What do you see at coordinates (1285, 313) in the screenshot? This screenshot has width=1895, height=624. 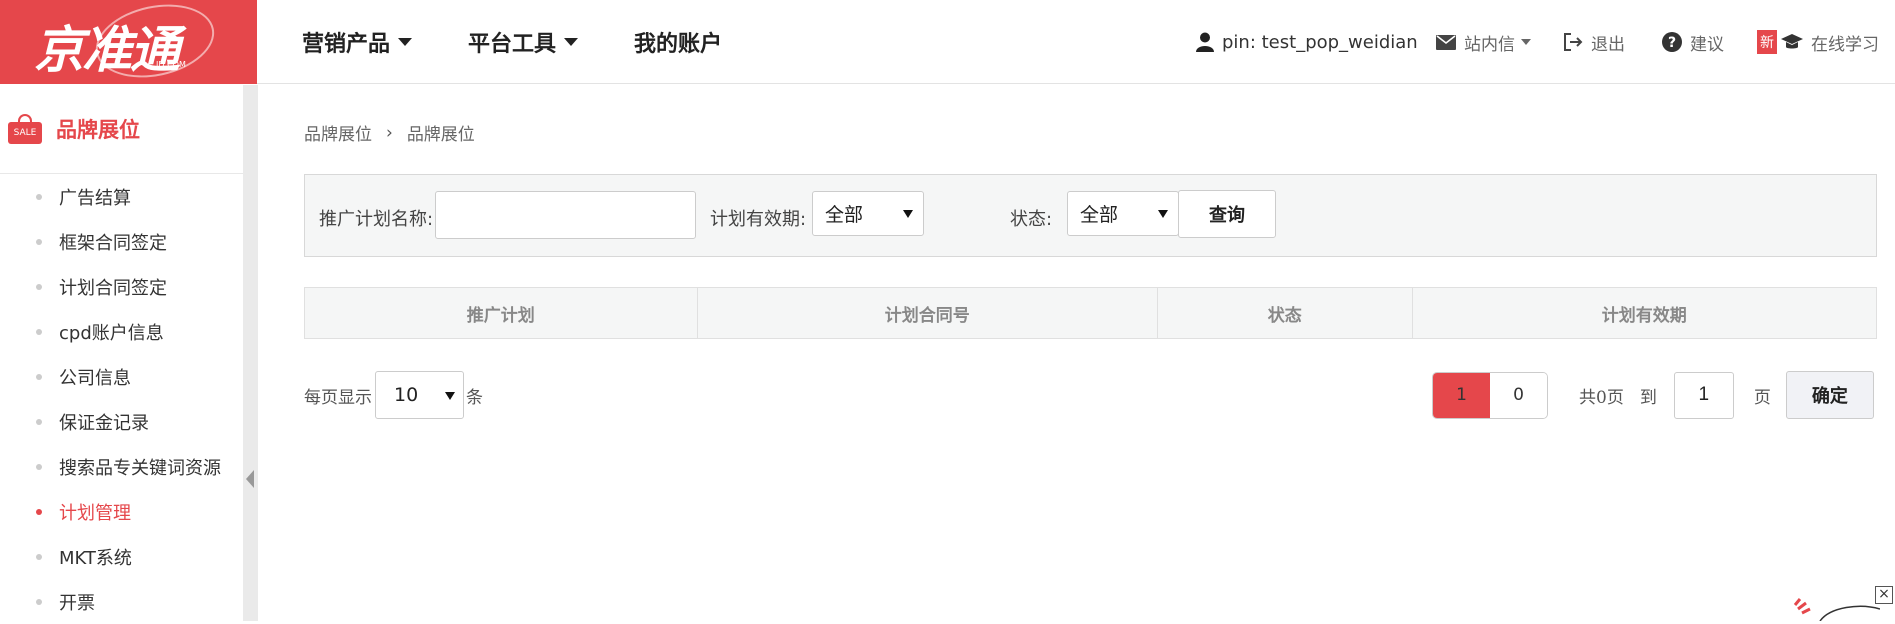 I see `column-header-status: 状态` at bounding box center [1285, 313].